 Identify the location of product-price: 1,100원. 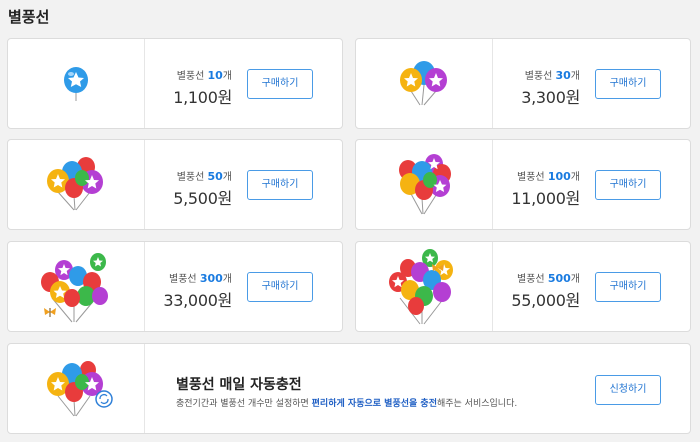
(202, 97).